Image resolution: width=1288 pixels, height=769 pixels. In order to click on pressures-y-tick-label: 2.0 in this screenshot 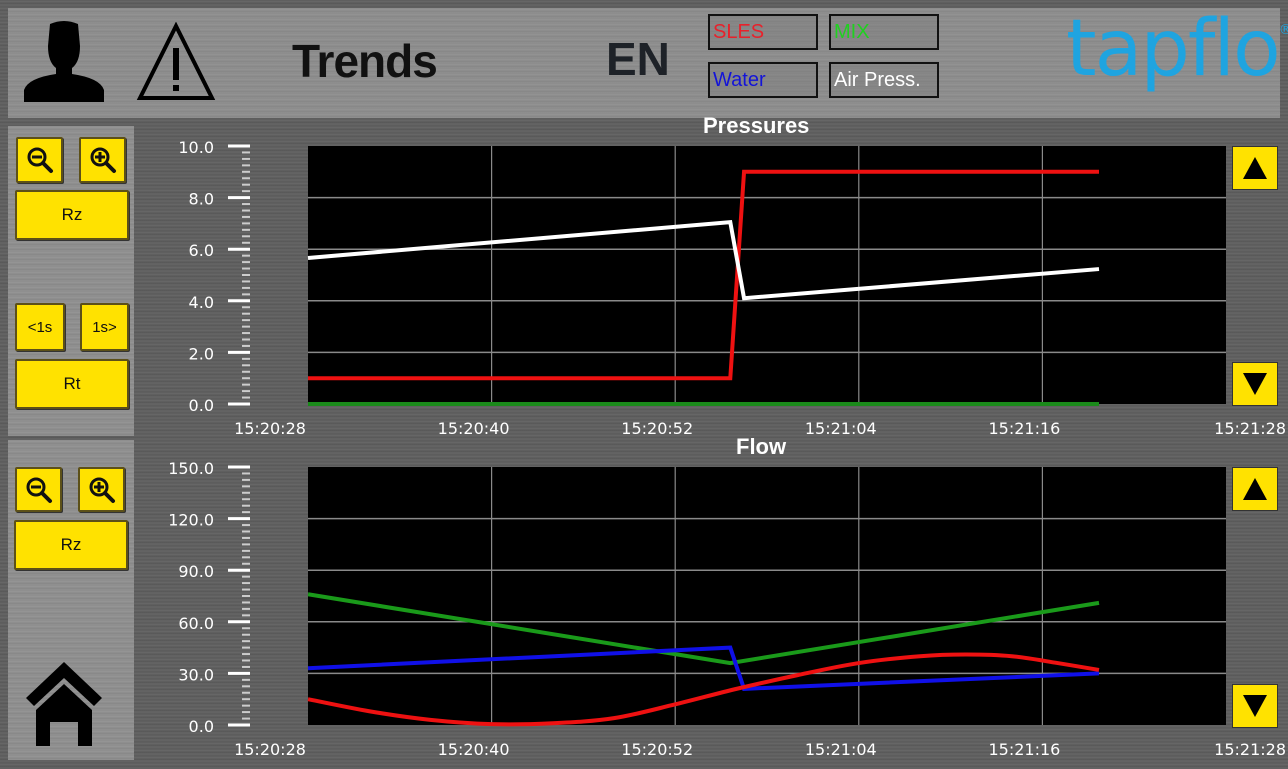, I will do `click(201, 353)`.